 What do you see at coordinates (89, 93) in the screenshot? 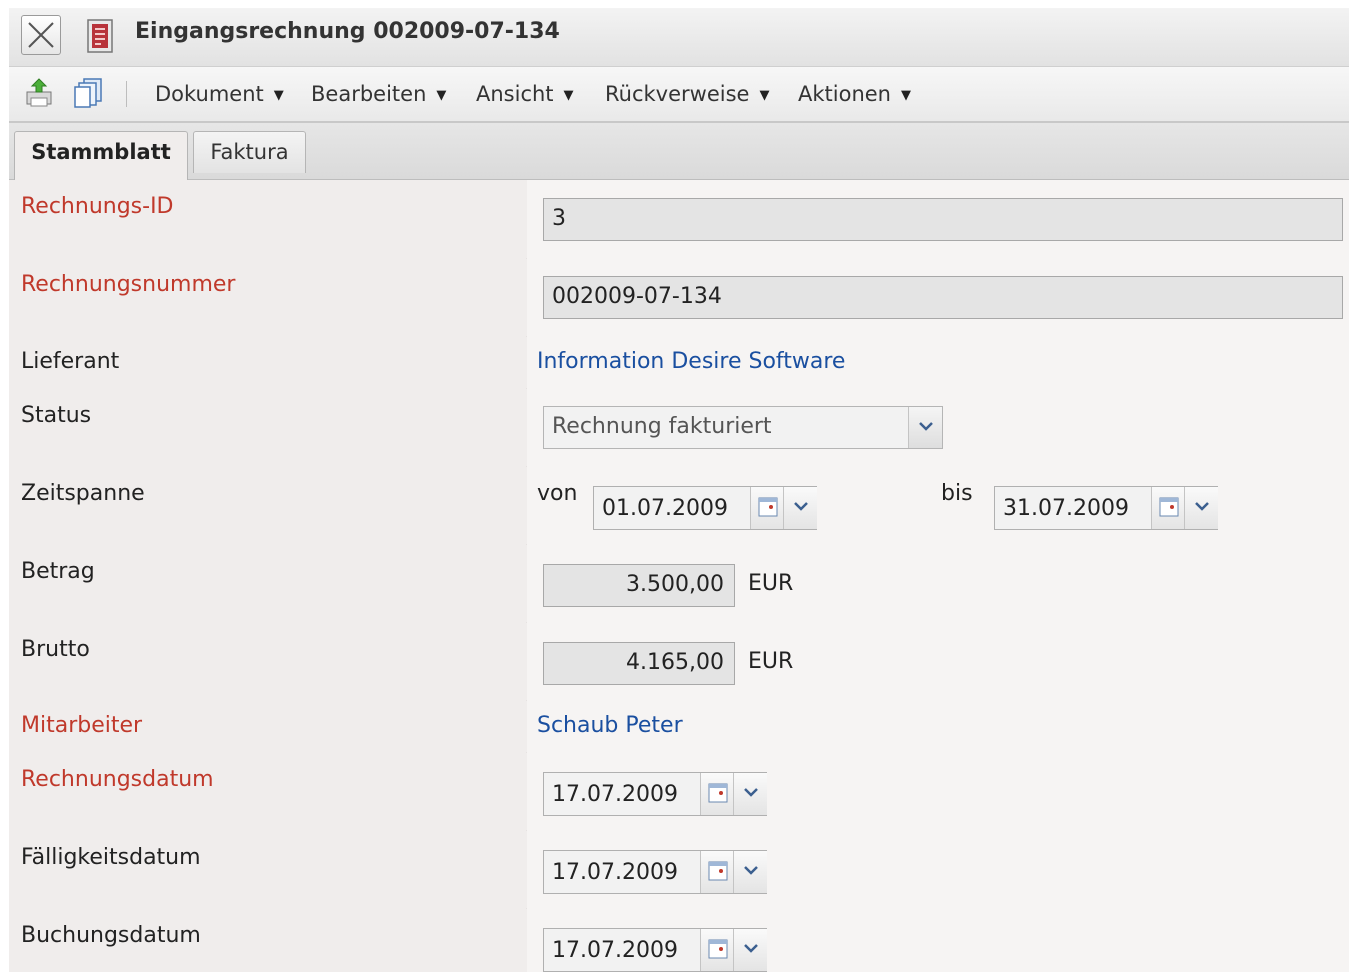
I see `copy-icon` at bounding box center [89, 93].